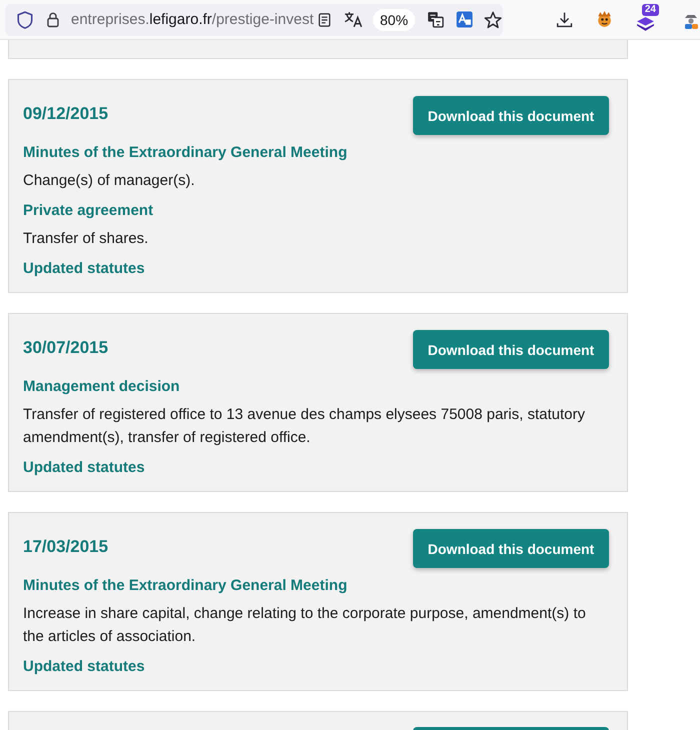 The width and height of the screenshot is (700, 730). Describe the element at coordinates (109, 181) in the screenshot. I see `entry-description: Change(s) of manager(s).` at that location.